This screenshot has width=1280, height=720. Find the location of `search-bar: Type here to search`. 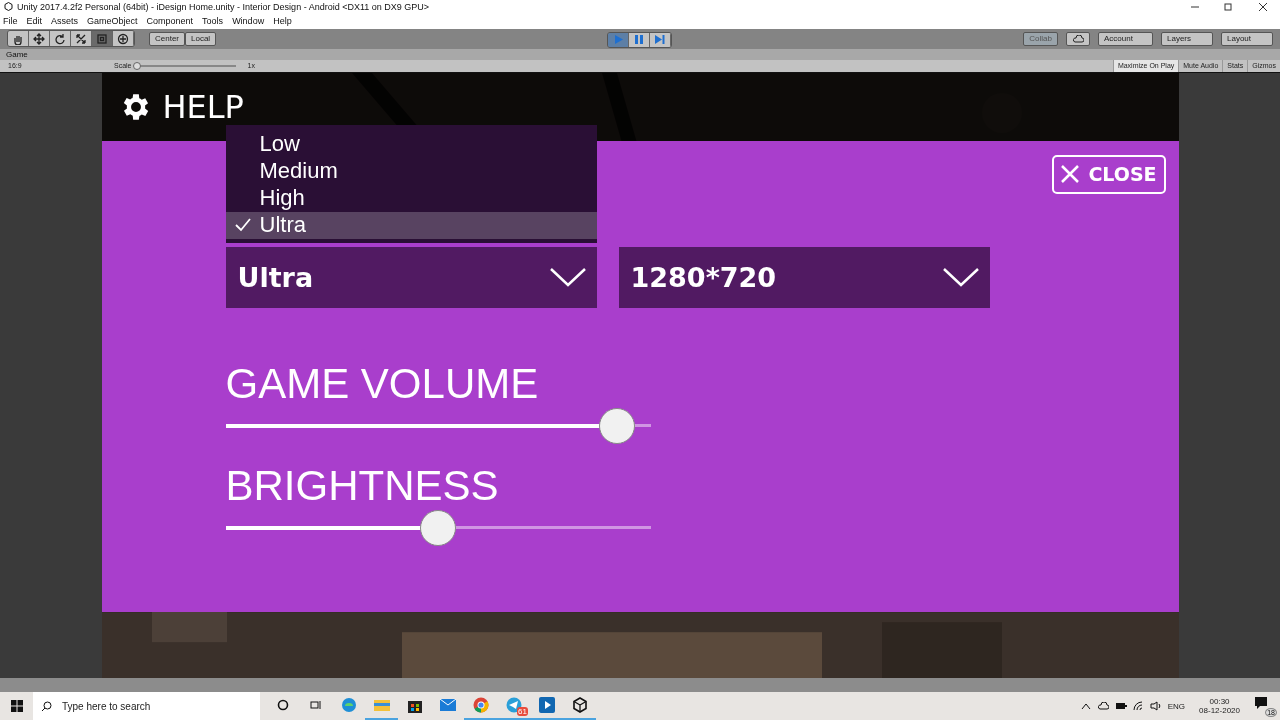

search-bar: Type here to search is located at coordinates (146, 706).